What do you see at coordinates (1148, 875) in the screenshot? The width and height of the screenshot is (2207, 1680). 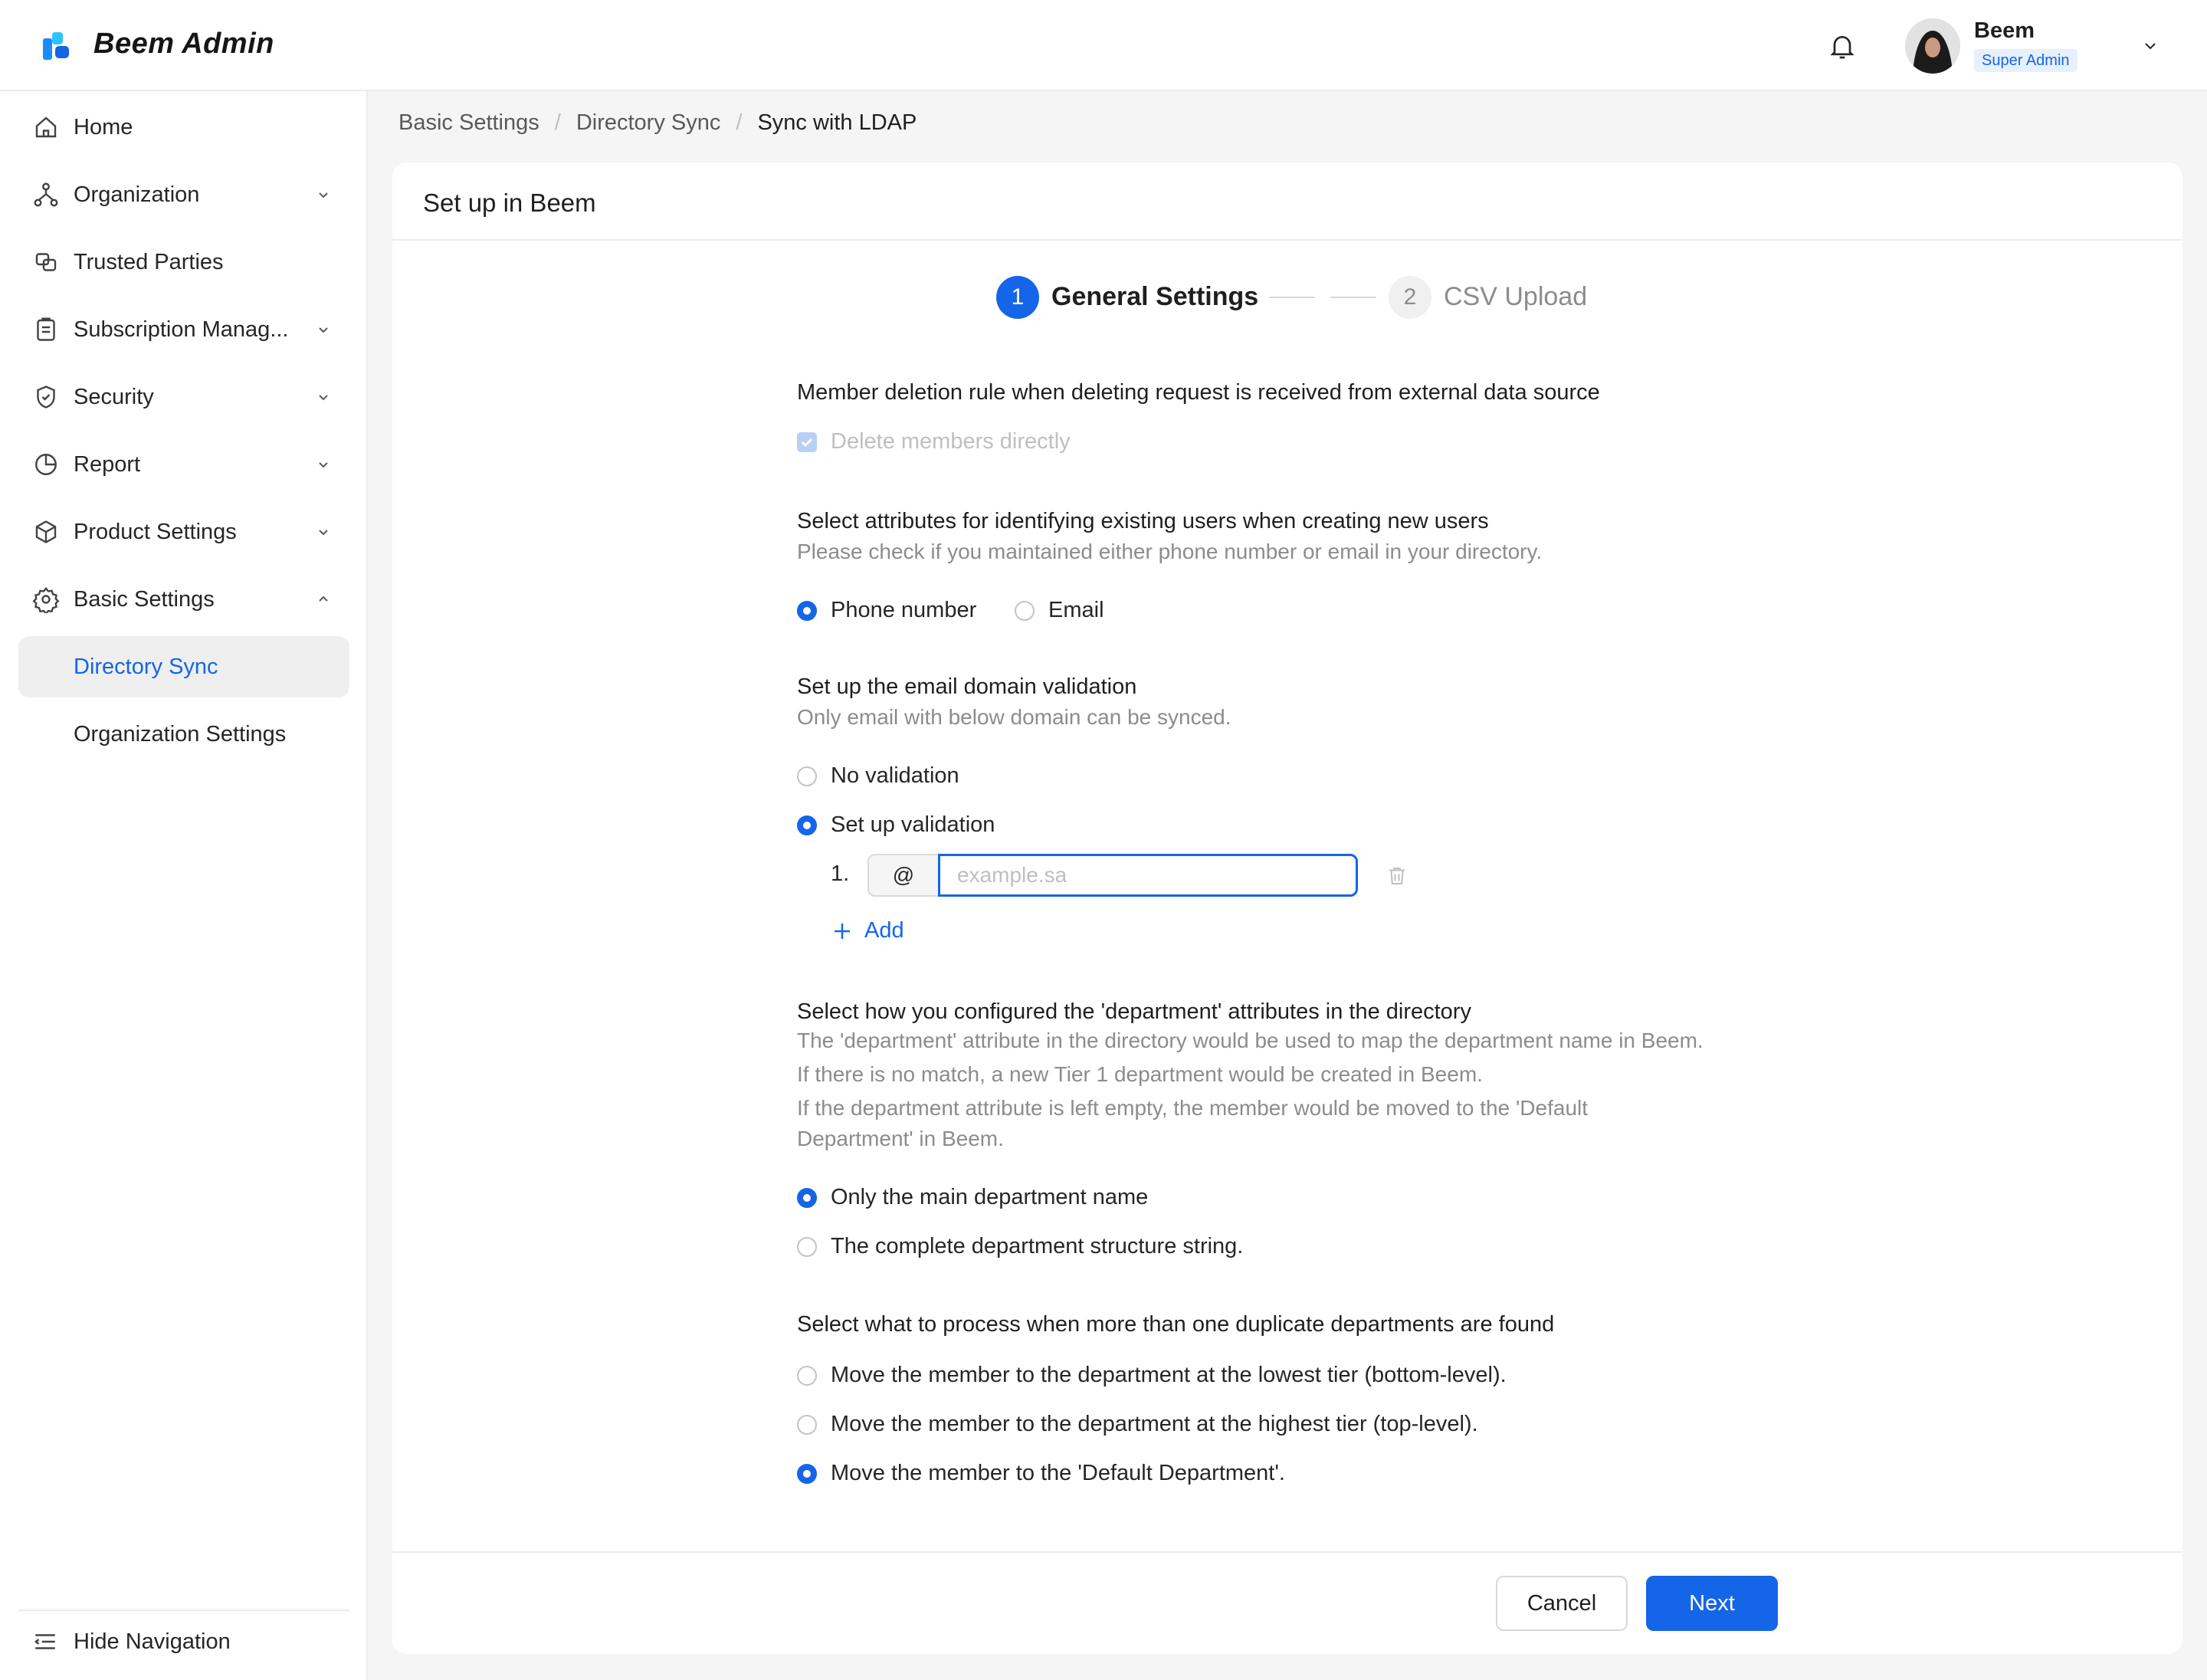 I see `email-domain-input` at bounding box center [1148, 875].